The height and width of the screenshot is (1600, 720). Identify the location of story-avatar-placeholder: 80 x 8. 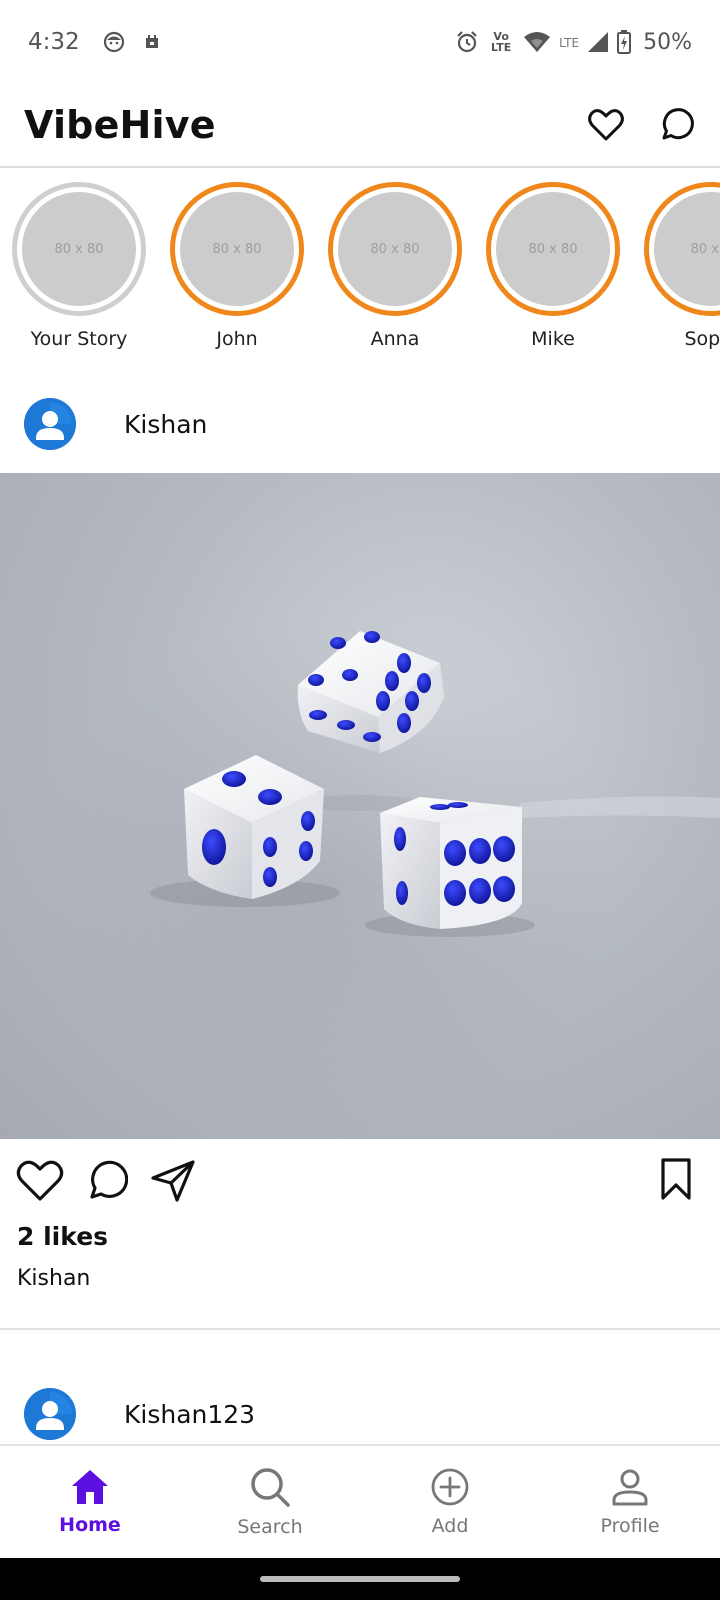
(687, 249).